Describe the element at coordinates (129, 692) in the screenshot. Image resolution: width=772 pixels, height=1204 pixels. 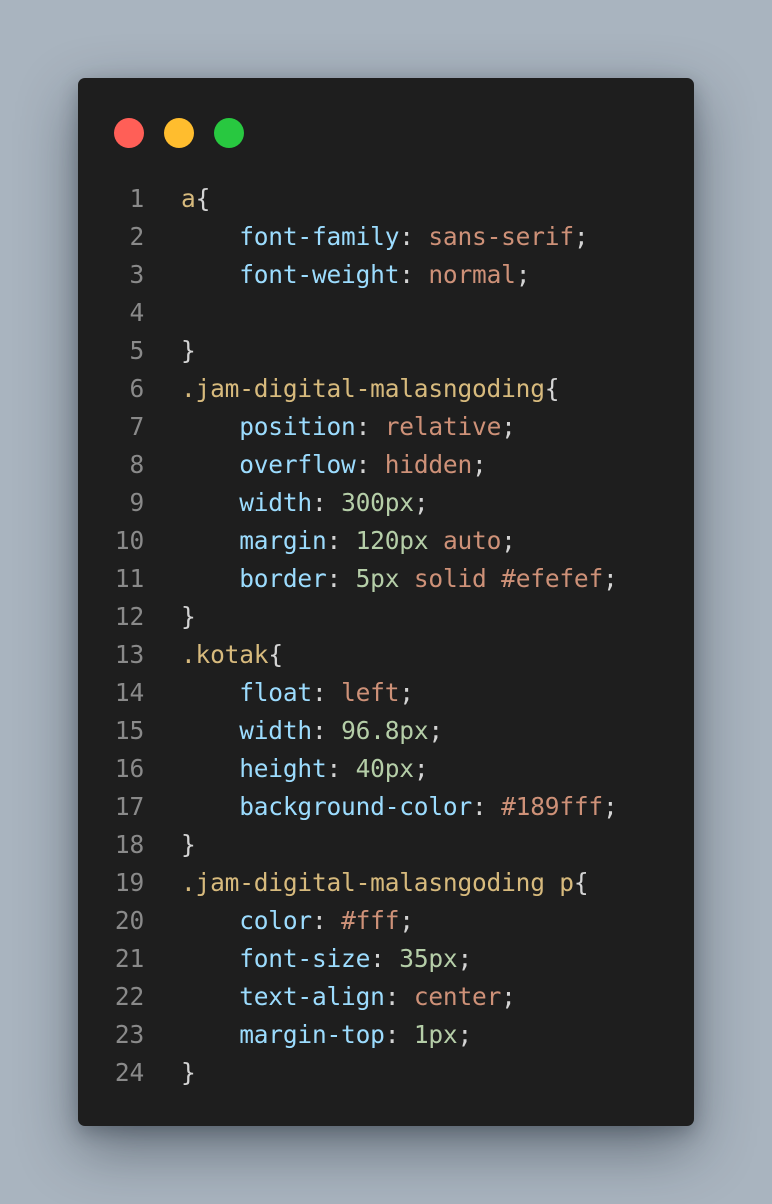
I see `line-number: 14` at that location.